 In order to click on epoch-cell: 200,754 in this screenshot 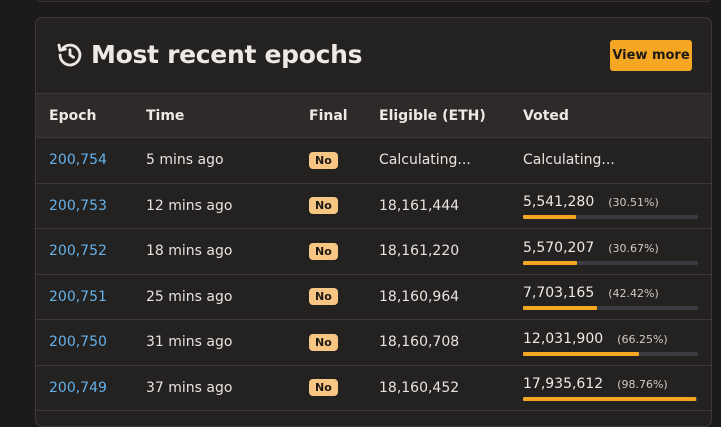, I will do `click(84, 160)`.